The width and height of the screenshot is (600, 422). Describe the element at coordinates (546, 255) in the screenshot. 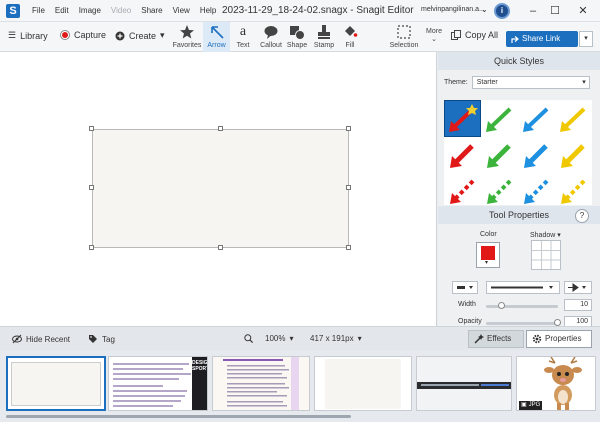

I see `shadow-direction-grid` at that location.